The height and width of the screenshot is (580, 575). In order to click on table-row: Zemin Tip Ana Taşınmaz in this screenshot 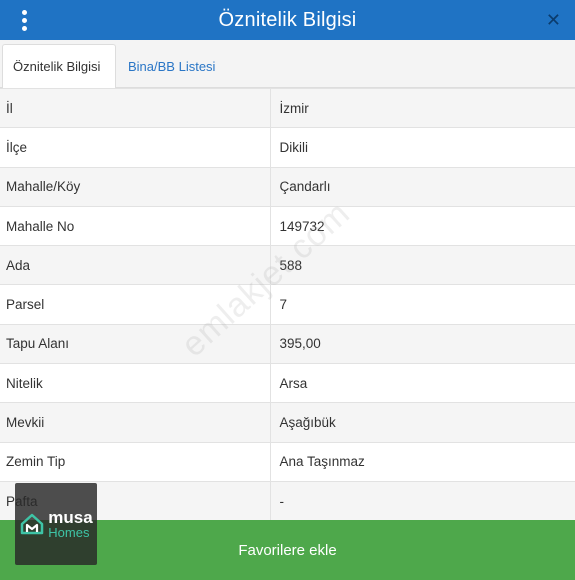, I will do `click(287, 461)`.